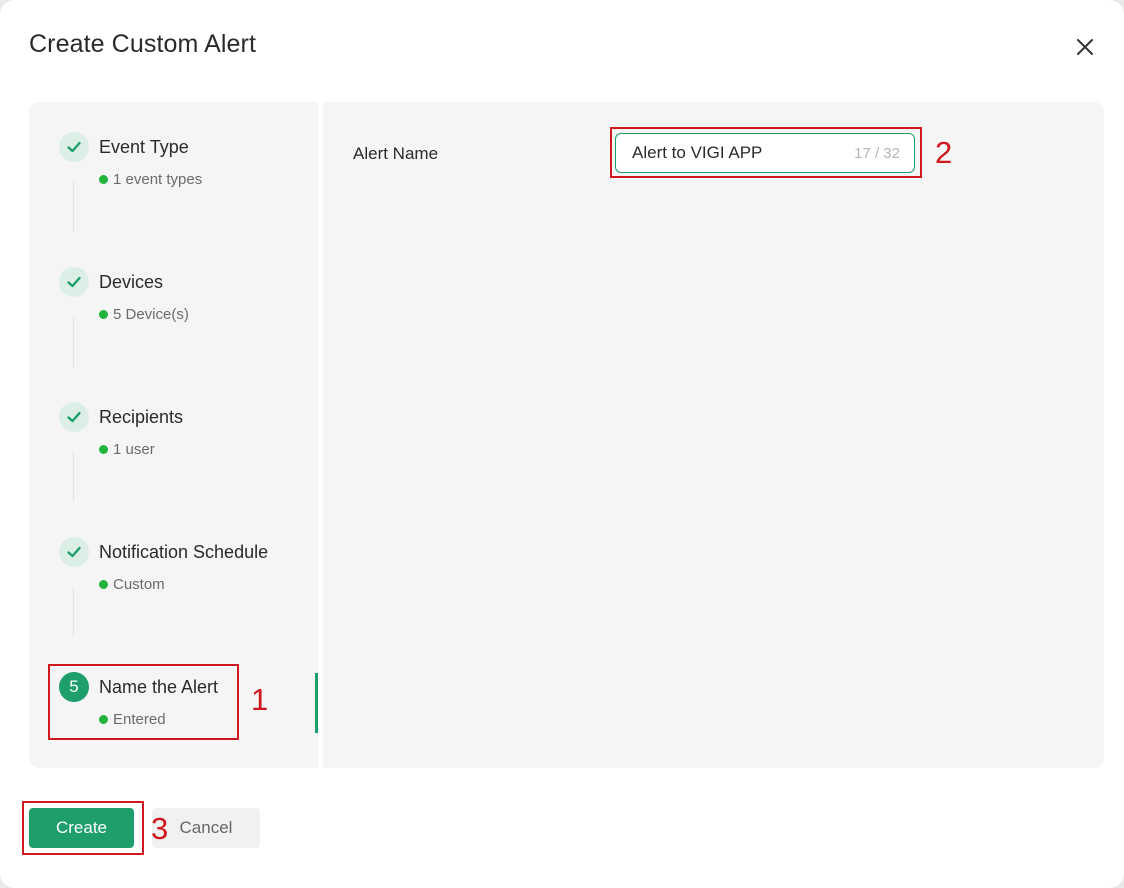  What do you see at coordinates (144, 147) in the screenshot?
I see `step-title: Event Type` at bounding box center [144, 147].